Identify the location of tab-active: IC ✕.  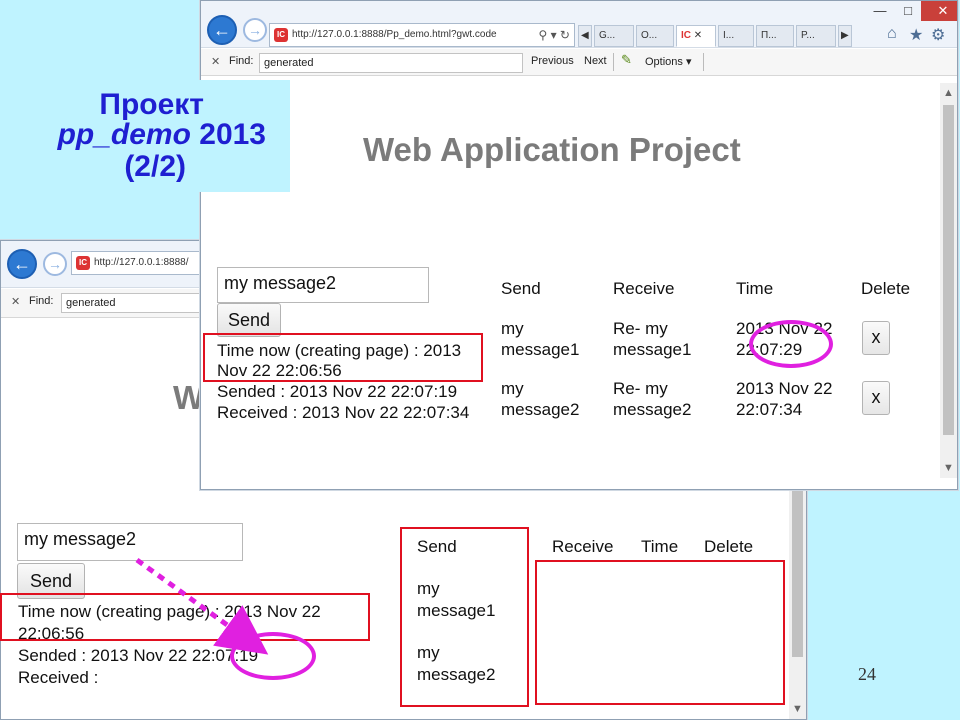
(696, 36).